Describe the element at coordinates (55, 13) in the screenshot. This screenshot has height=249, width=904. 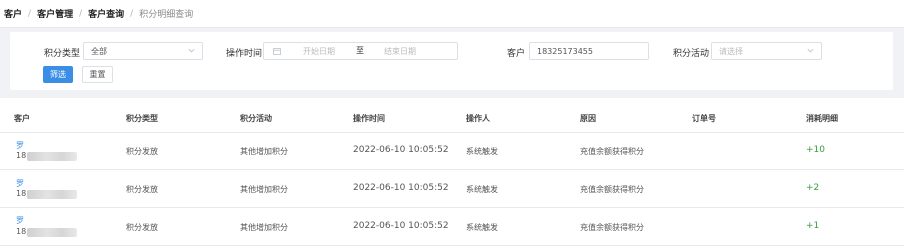
I see `breadcrumb-customer-management: 客户管理` at that location.